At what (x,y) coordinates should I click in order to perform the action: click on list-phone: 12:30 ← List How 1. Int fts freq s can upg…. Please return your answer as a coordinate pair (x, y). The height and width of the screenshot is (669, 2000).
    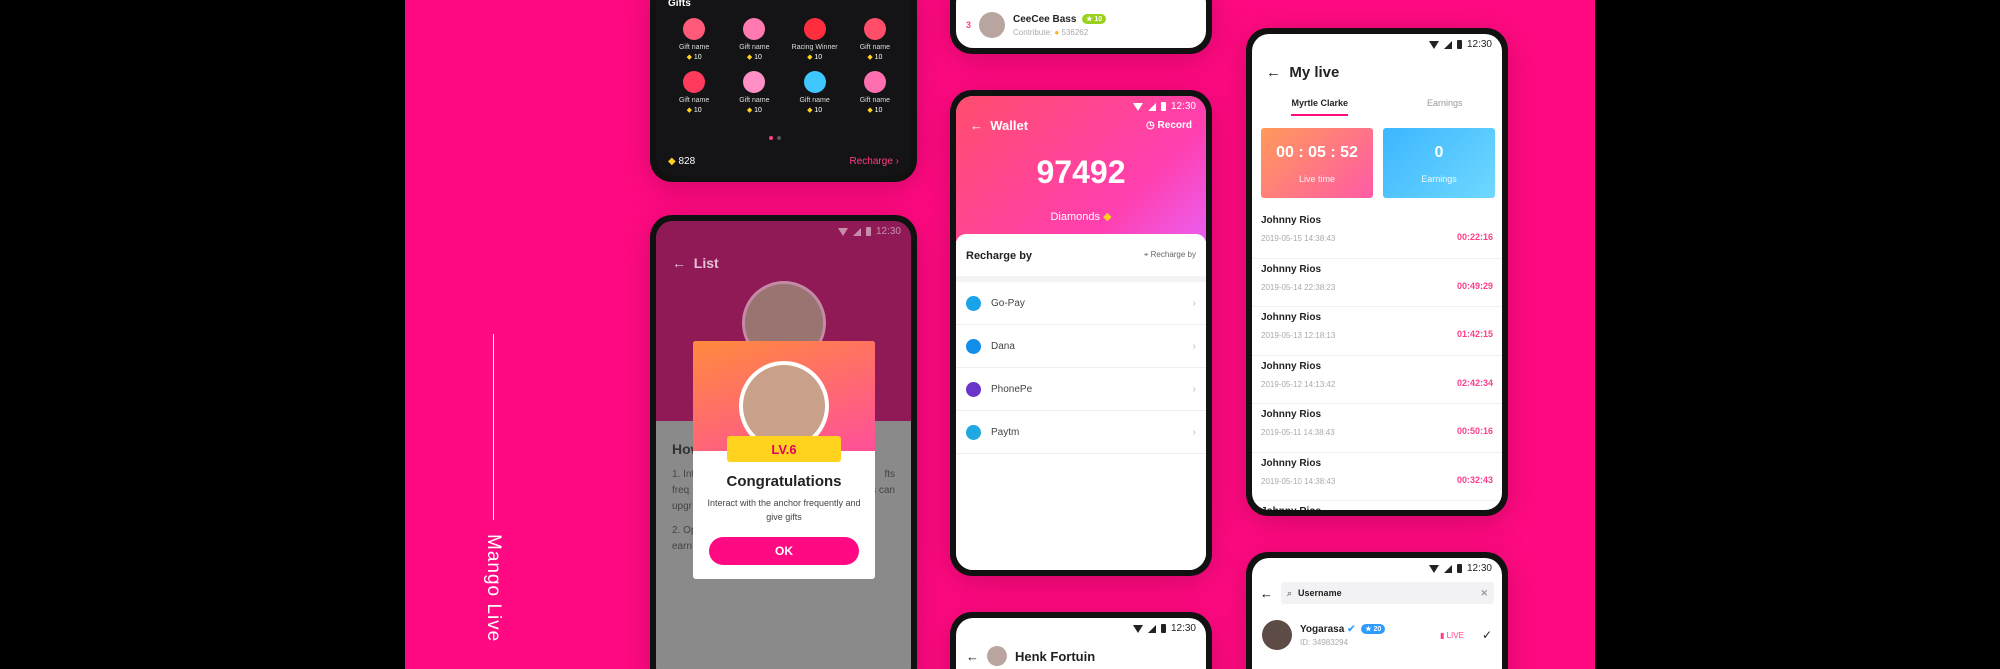
    Looking at the image, I should click on (783, 442).